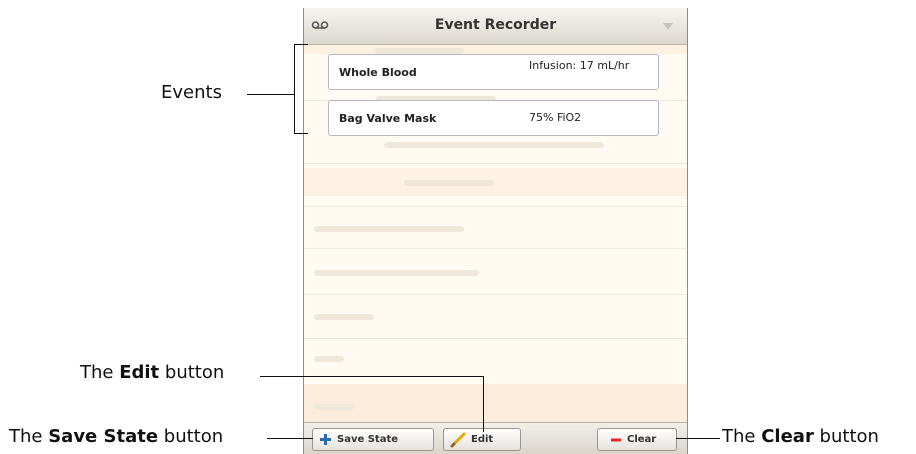 The image size is (916, 454). What do you see at coordinates (116, 436) in the screenshot?
I see `save-state-annotation-label: The Save State button` at bounding box center [116, 436].